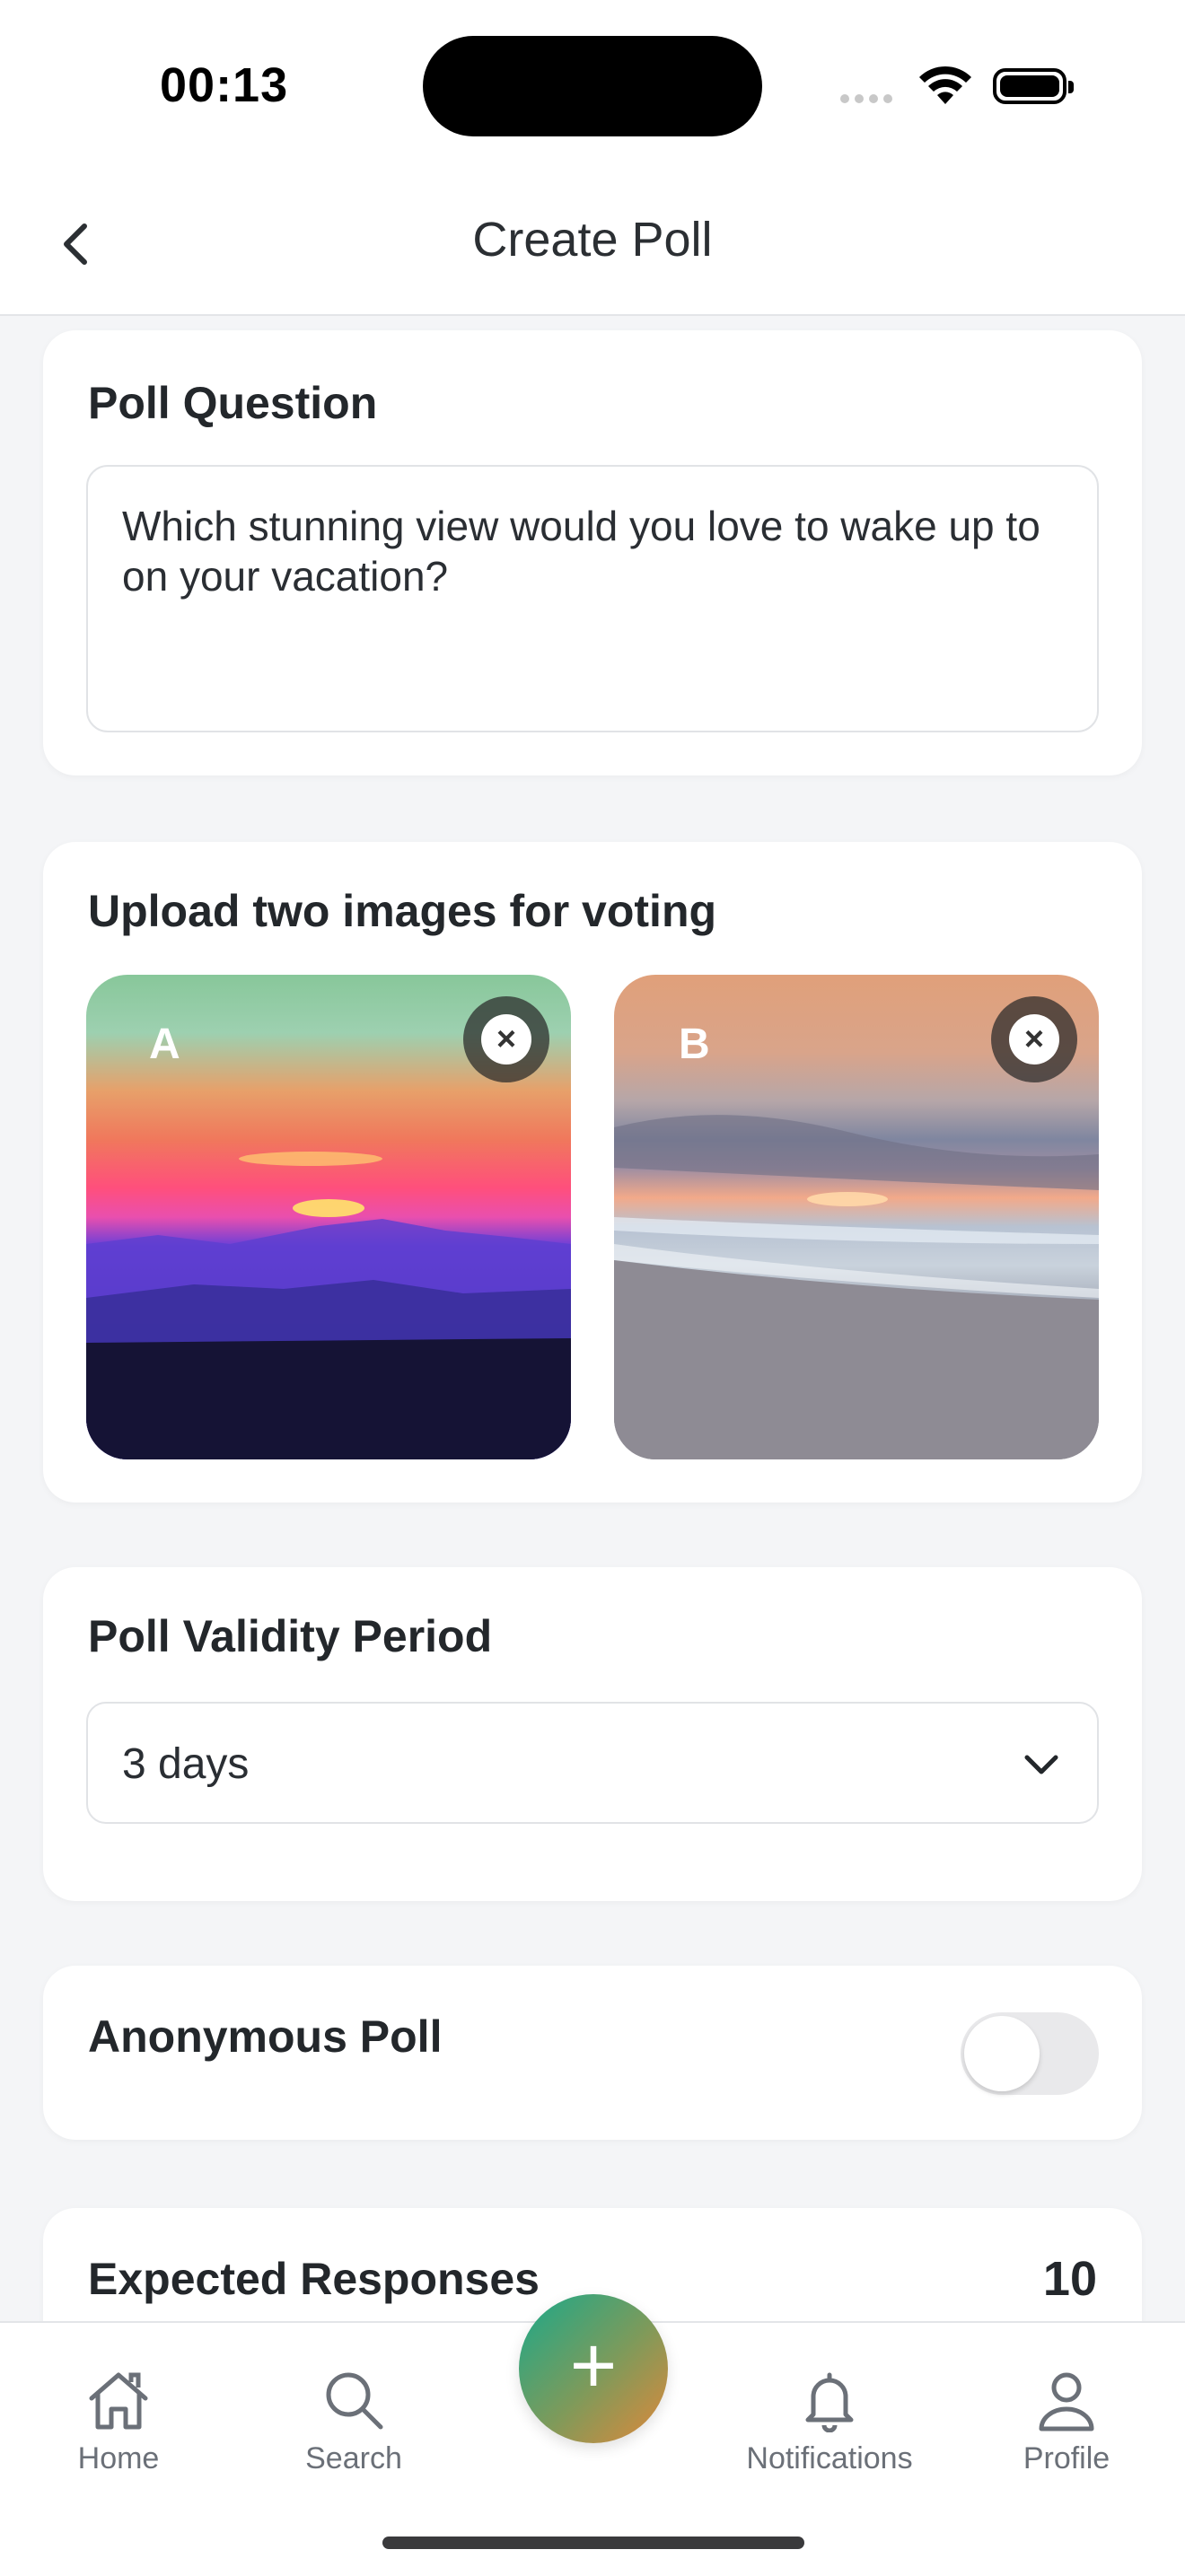  Describe the element at coordinates (186, 1764) in the screenshot. I see `validity-period-value: 3 days` at that location.